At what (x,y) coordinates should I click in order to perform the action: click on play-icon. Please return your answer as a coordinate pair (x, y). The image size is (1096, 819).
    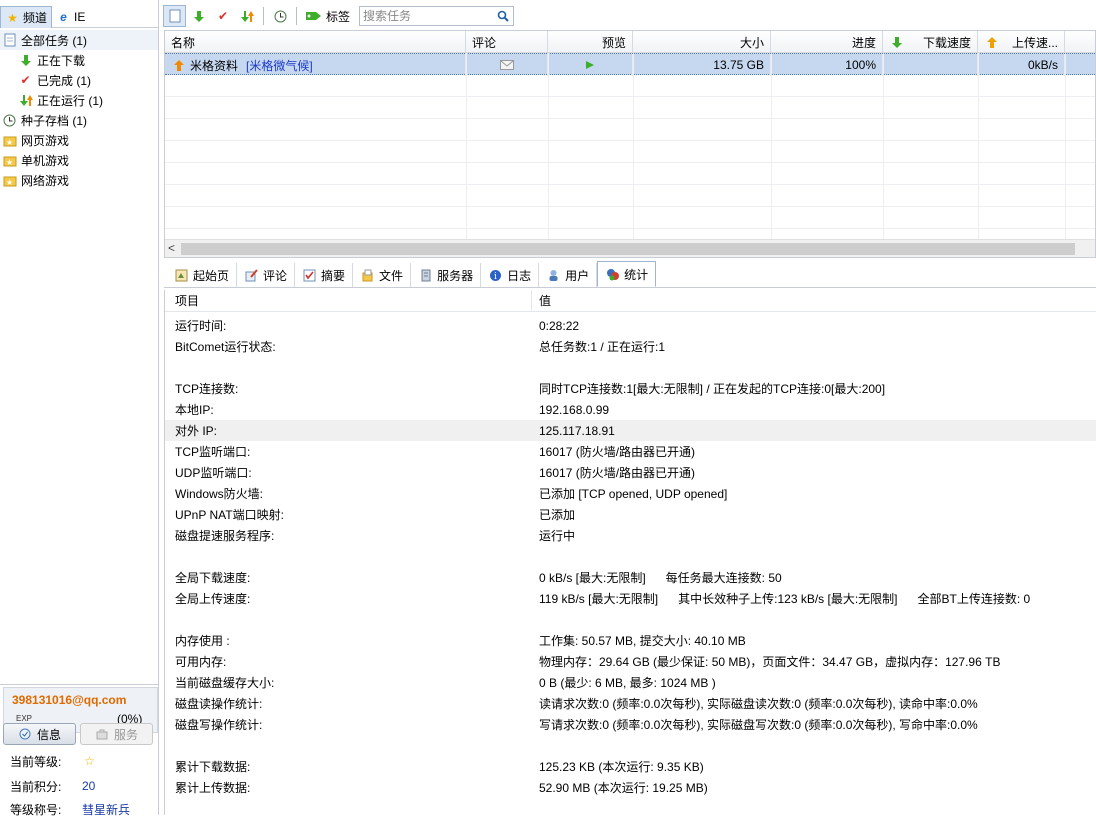
    Looking at the image, I should click on (590, 65).